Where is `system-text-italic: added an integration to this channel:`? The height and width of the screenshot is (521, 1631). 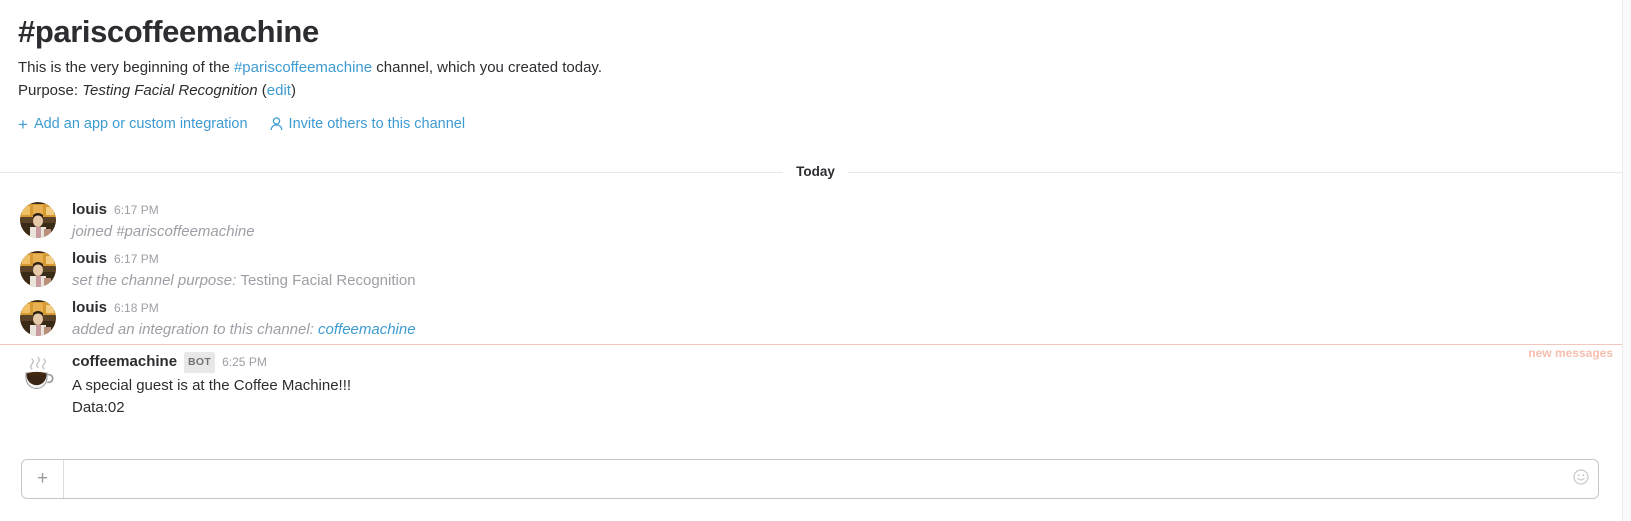 system-text-italic: added an integration to this channel: is located at coordinates (195, 329).